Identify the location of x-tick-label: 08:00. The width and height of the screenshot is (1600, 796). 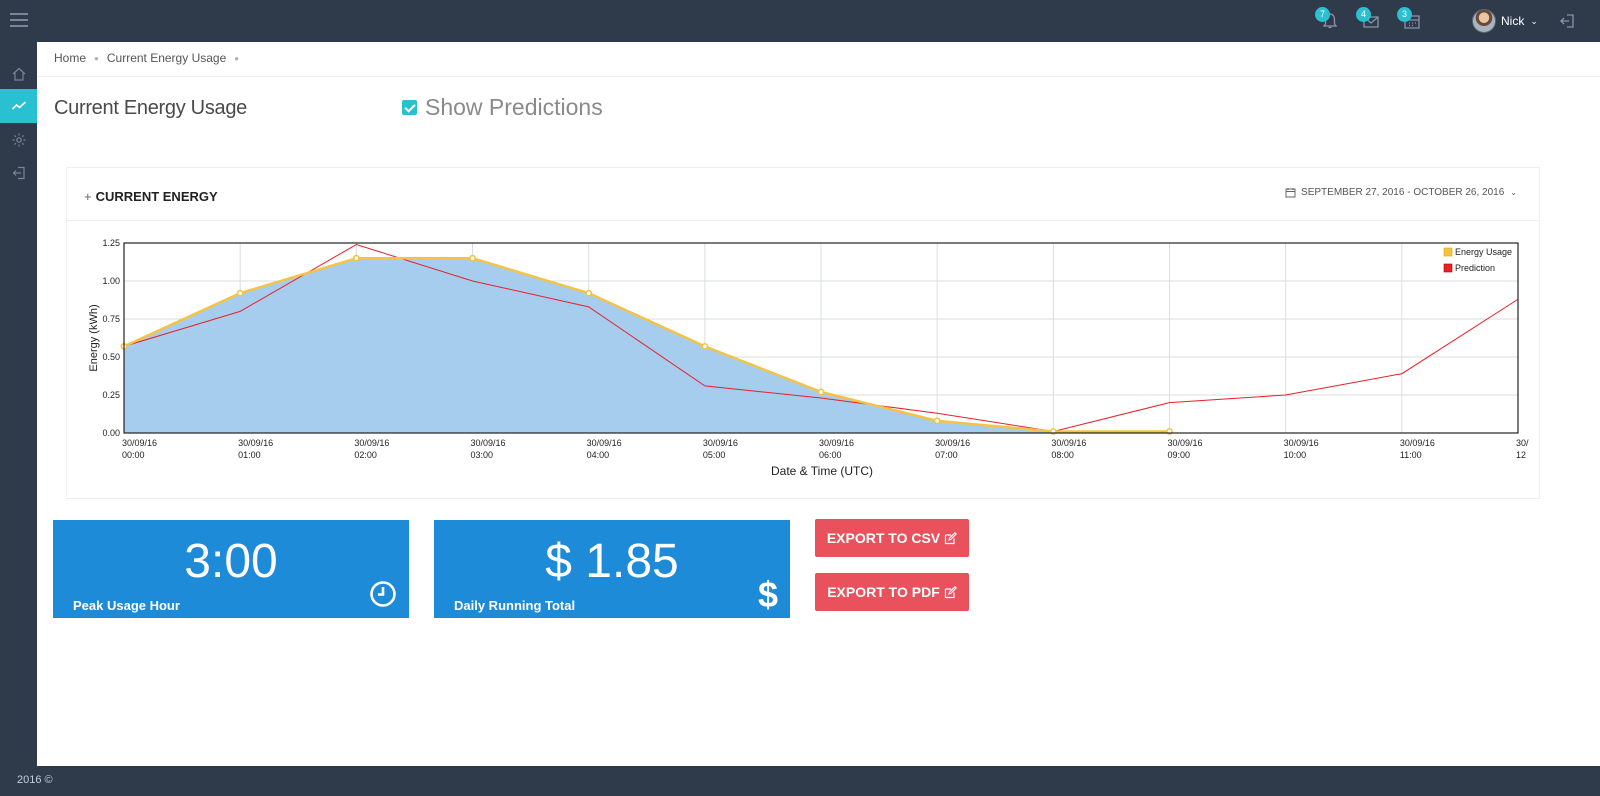
(1062, 455).